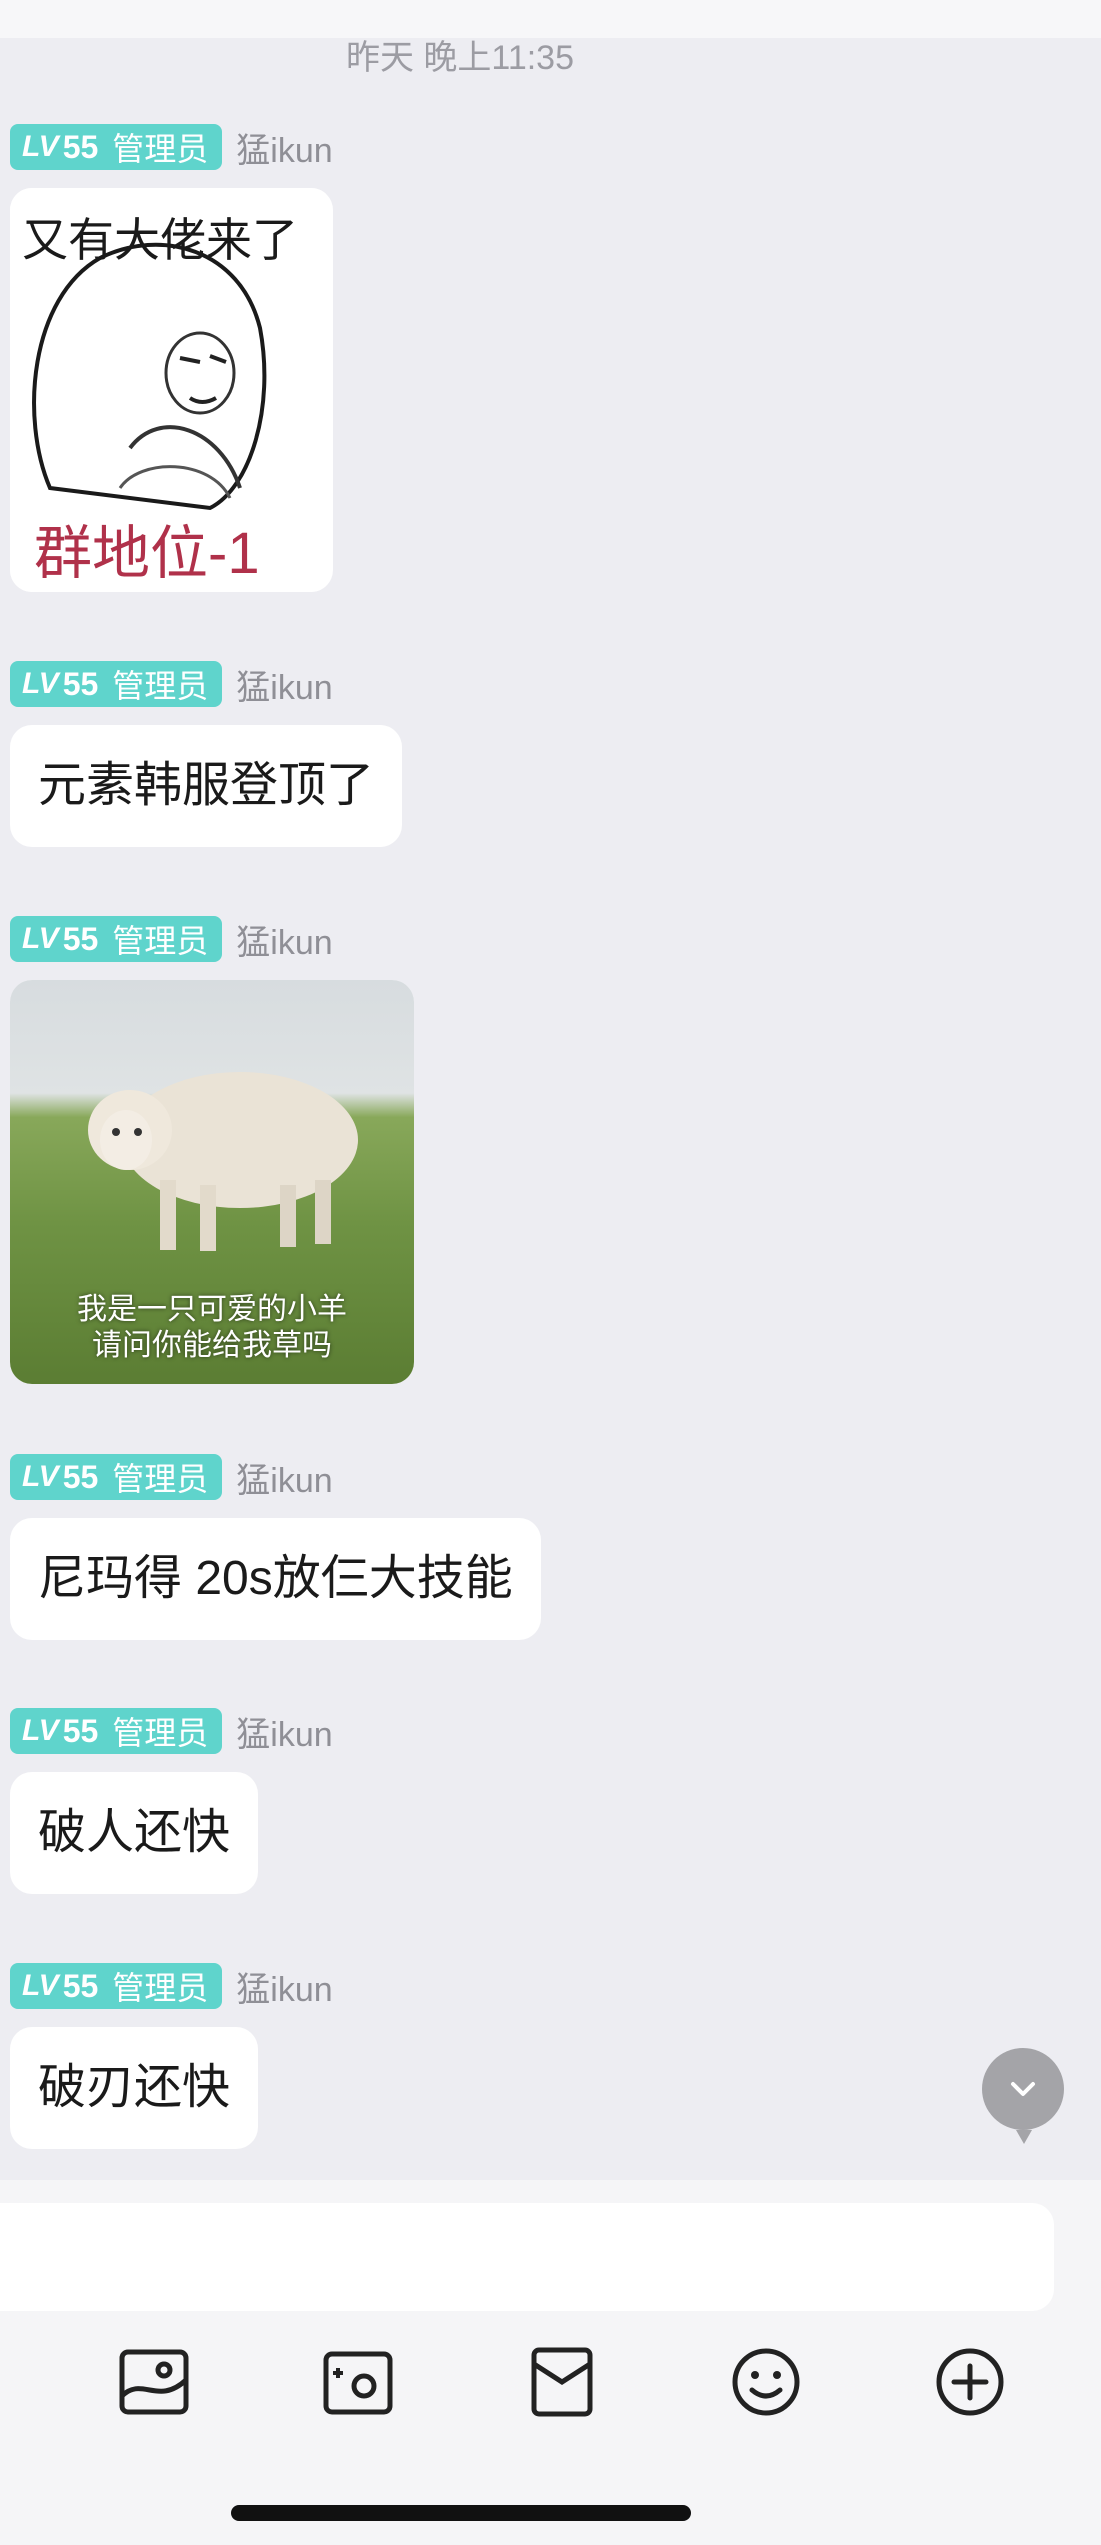 The image size is (1101, 2545). I want to click on message-item: LV 55 管理员 猛ikun 破人还快, so click(171, 1801).